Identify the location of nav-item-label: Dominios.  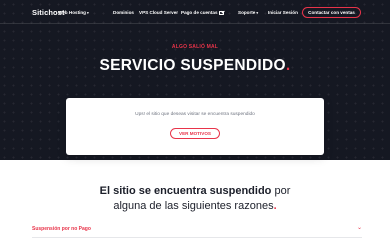
(123, 12).